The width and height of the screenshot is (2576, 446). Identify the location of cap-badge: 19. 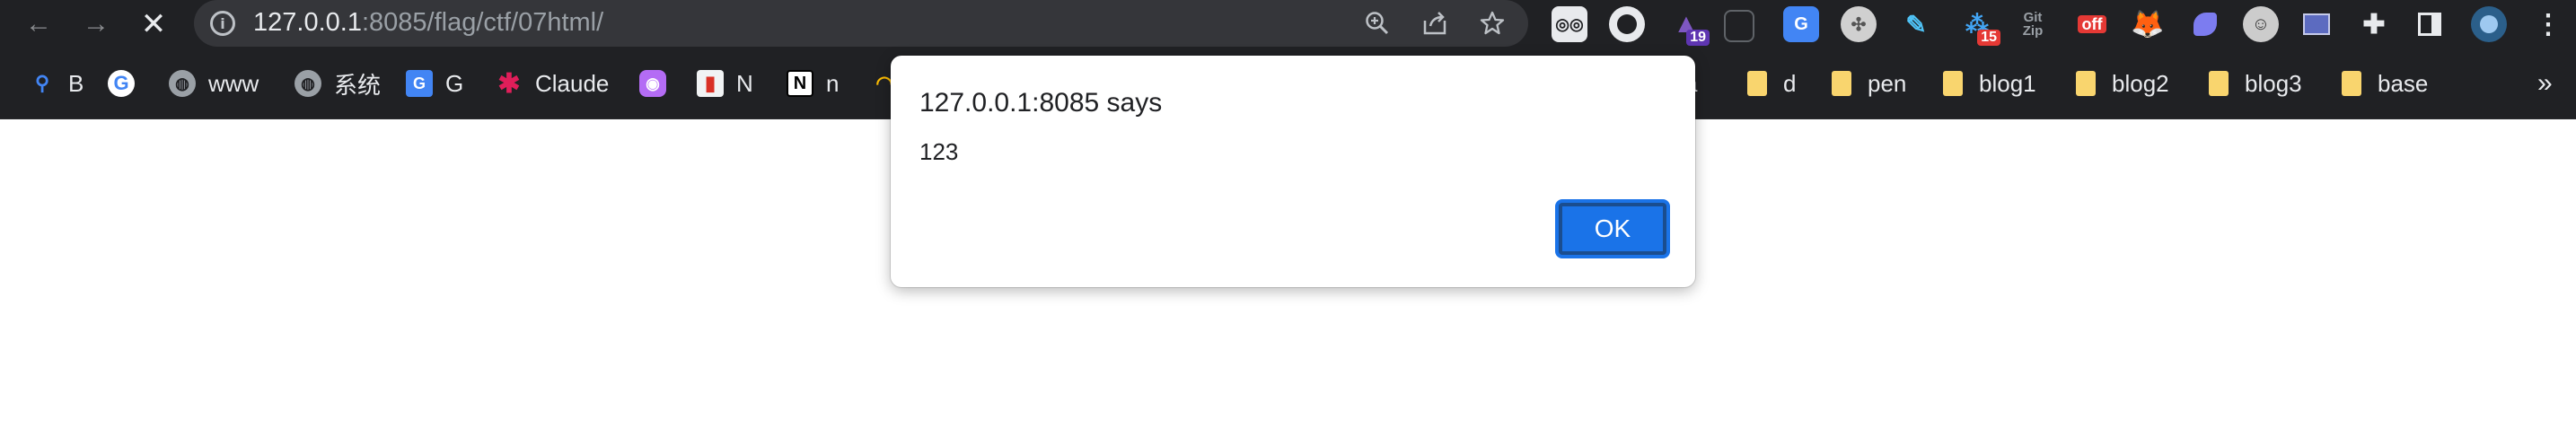
(1698, 38).